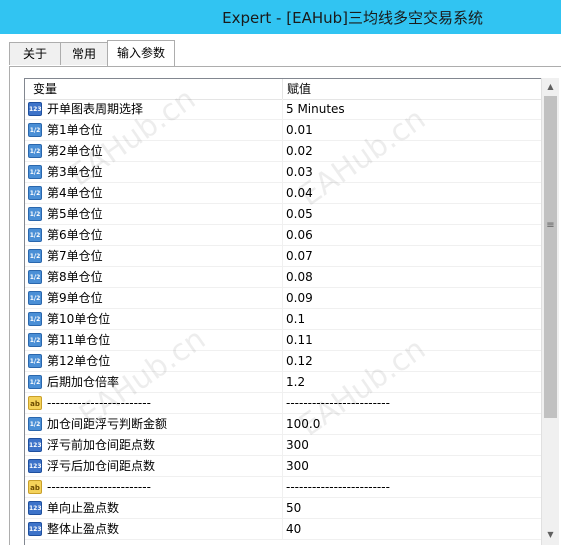  Describe the element at coordinates (413, 382) in the screenshot. I see `parameter-value: 1.2` at that location.